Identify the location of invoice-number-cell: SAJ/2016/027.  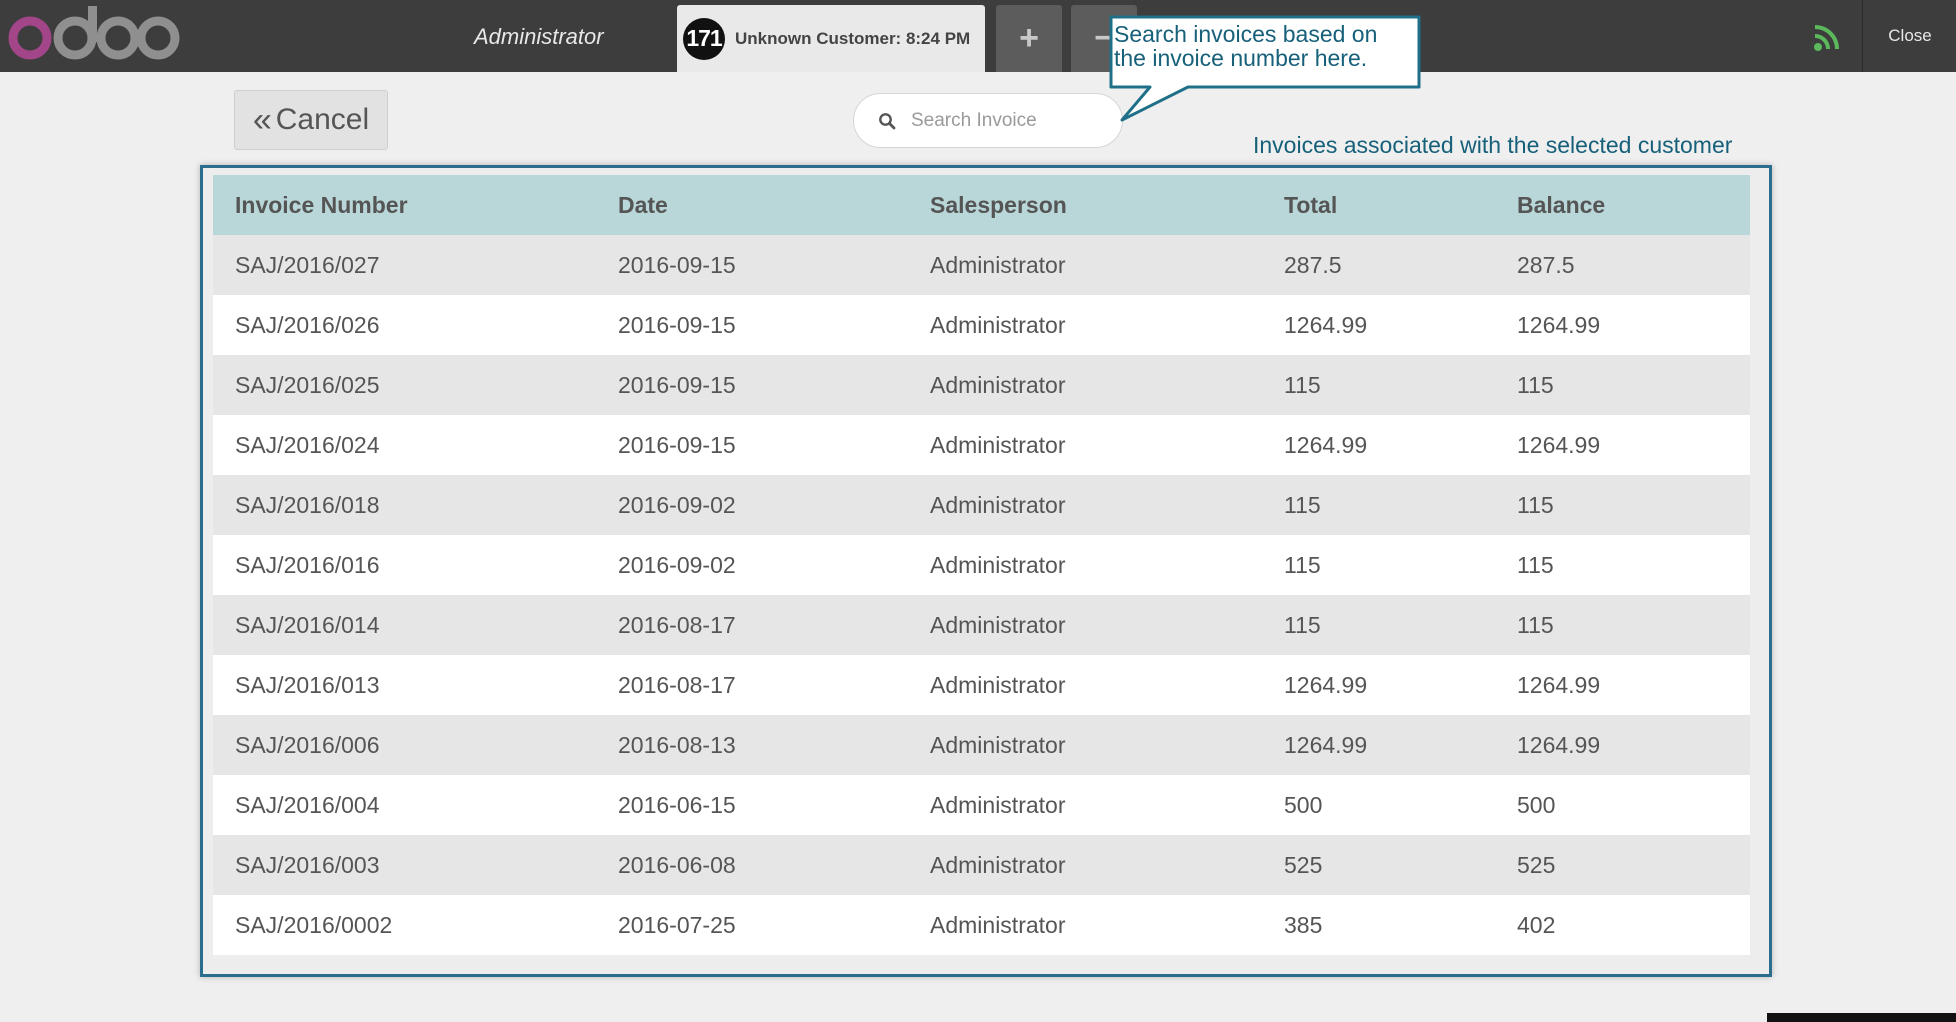
(415, 265).